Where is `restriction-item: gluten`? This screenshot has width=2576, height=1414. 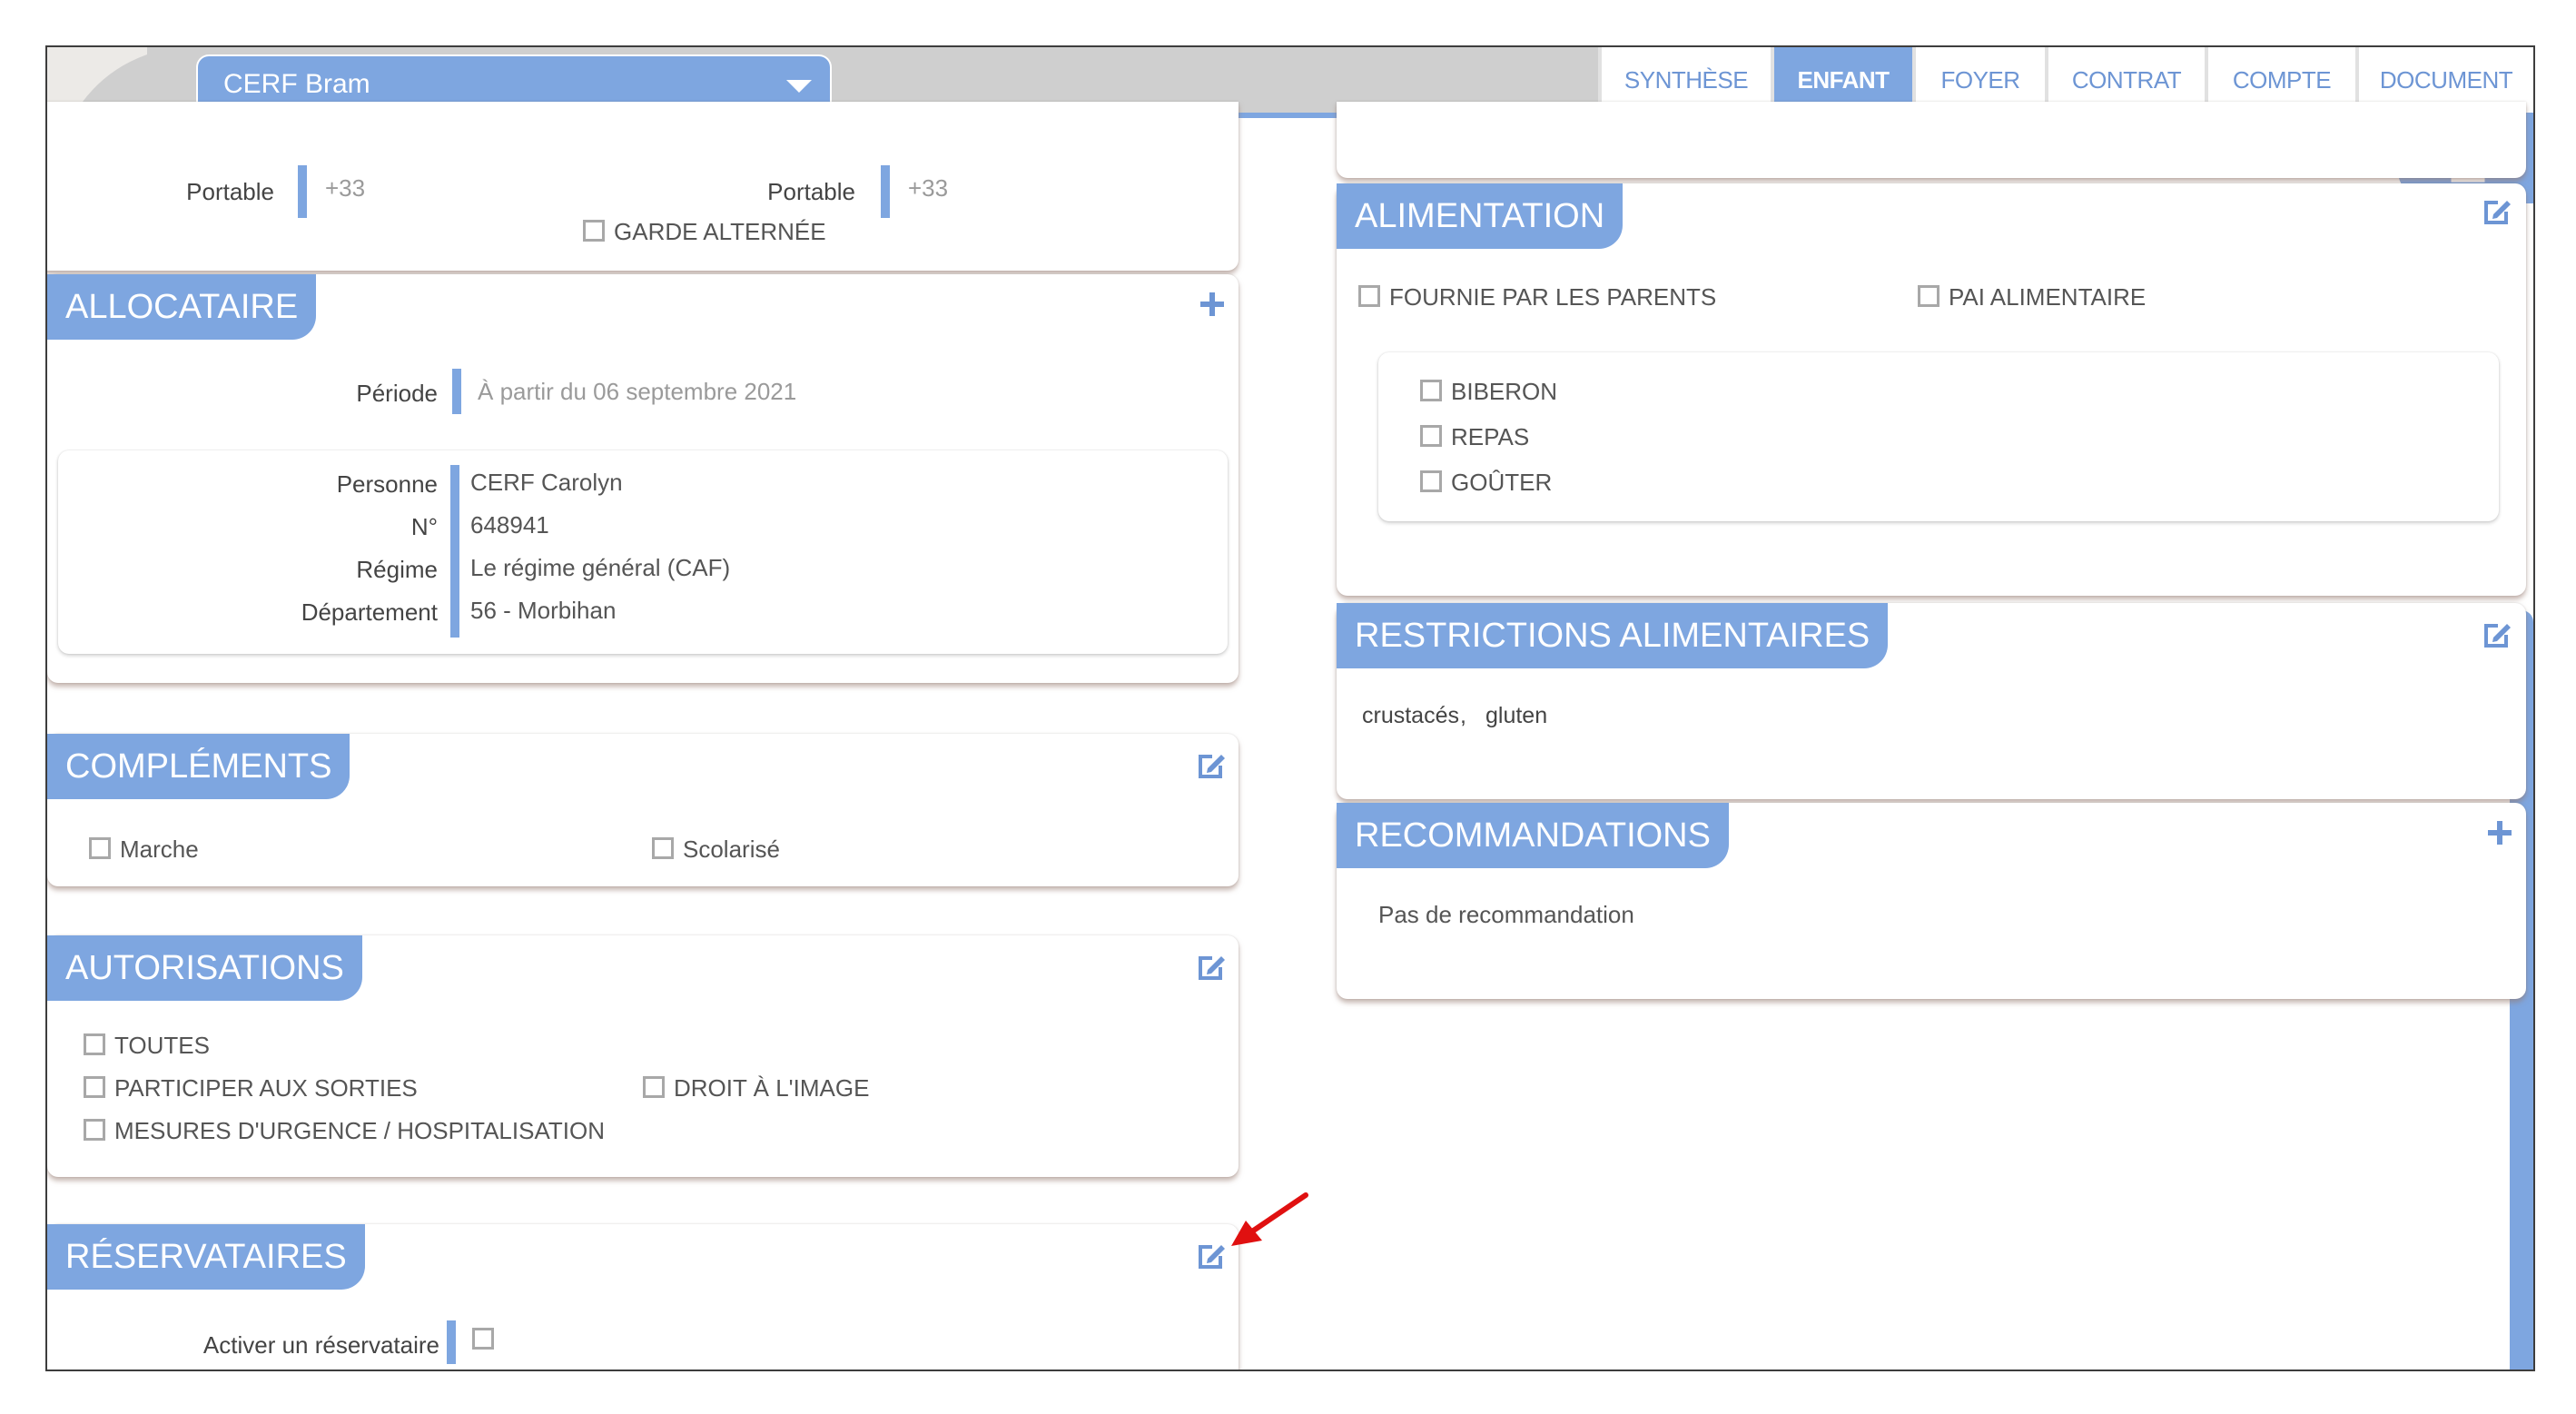
restriction-item: gluten is located at coordinates (1516, 715).